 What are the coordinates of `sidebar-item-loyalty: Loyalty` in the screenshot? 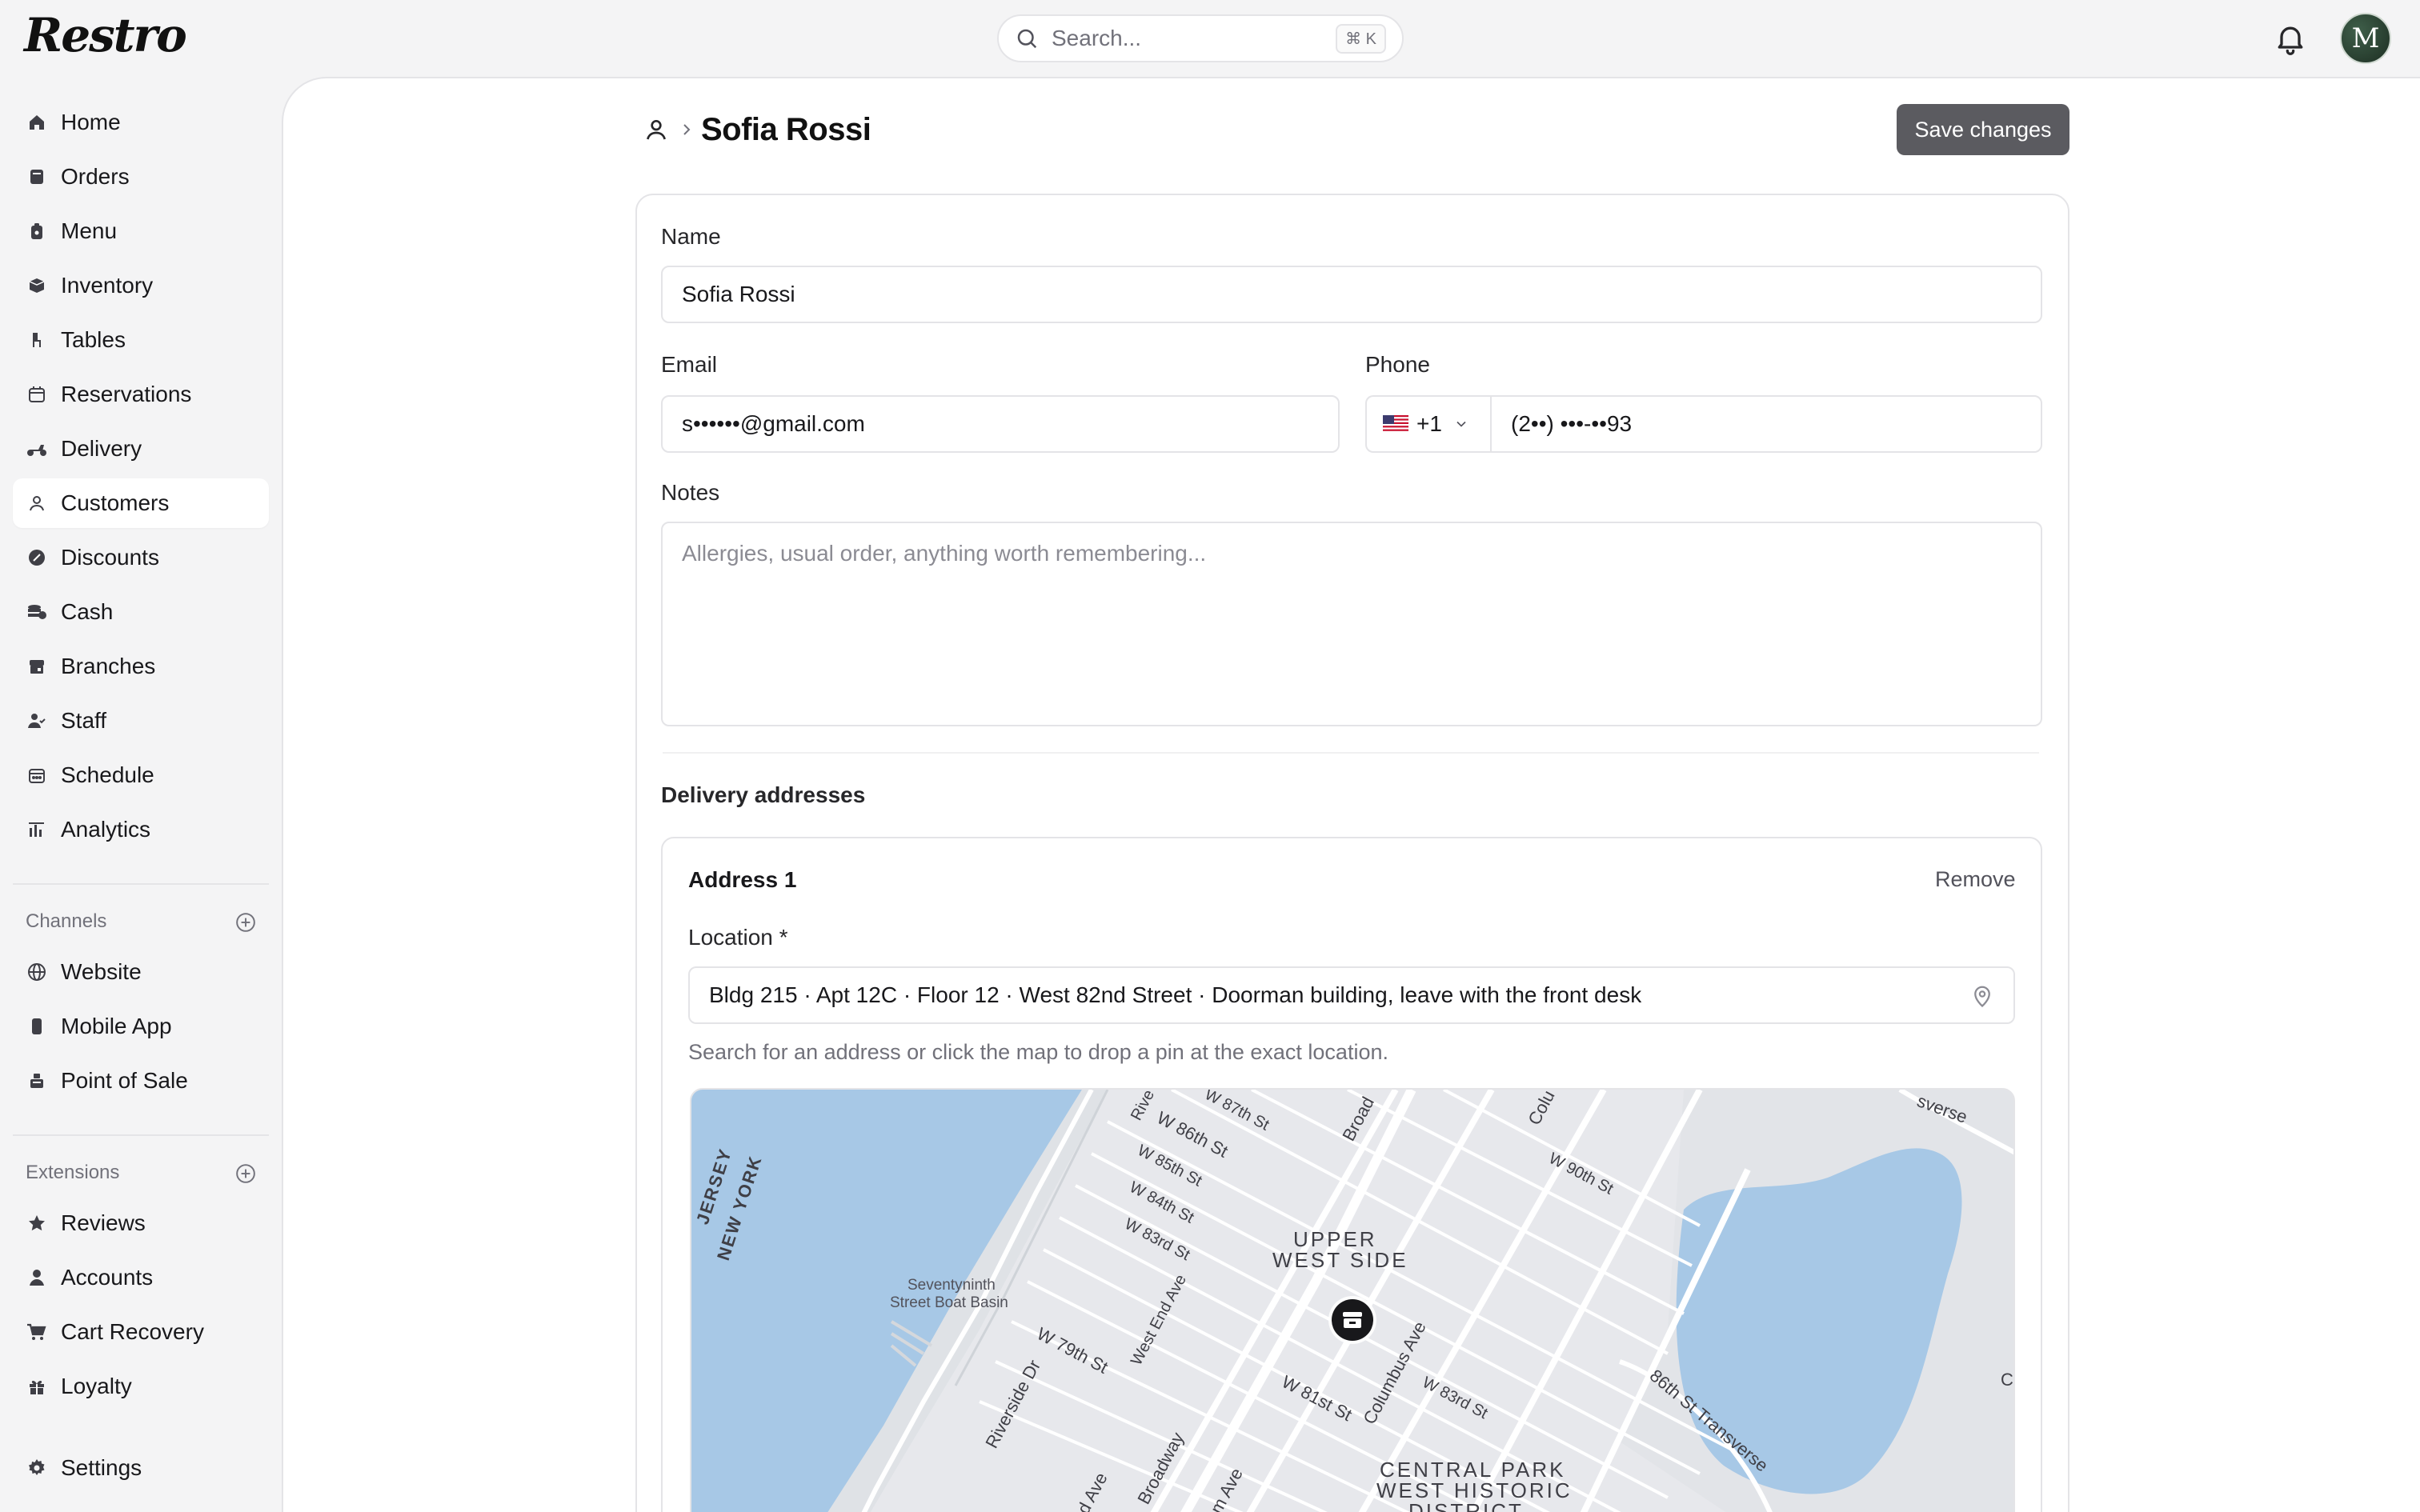 It's located at (141, 1386).